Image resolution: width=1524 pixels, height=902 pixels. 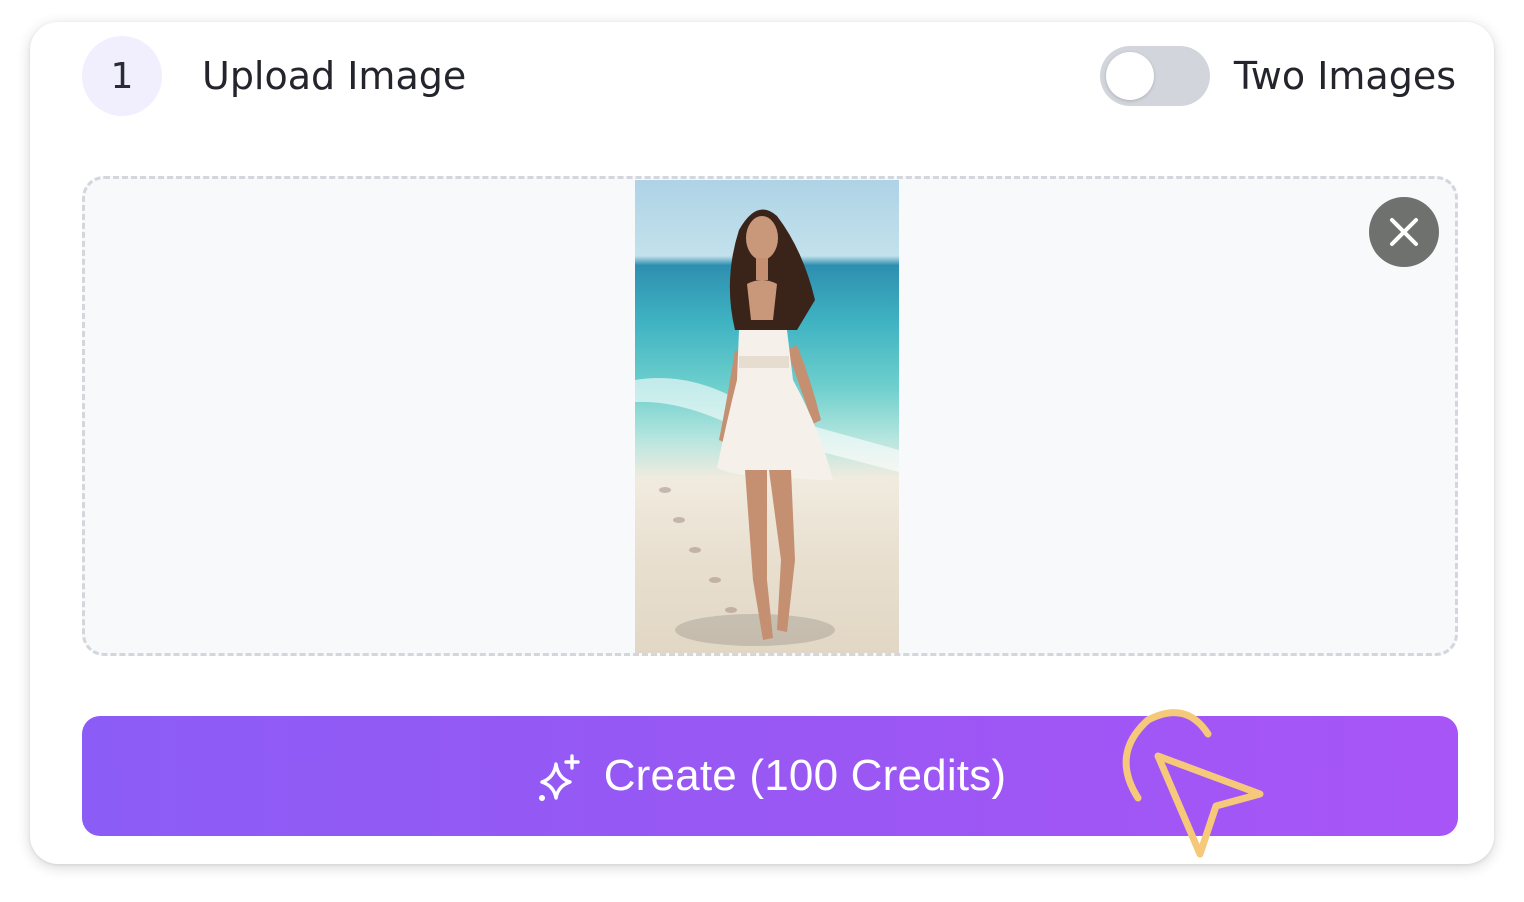 What do you see at coordinates (559, 777) in the screenshot?
I see `sparkle-icon` at bounding box center [559, 777].